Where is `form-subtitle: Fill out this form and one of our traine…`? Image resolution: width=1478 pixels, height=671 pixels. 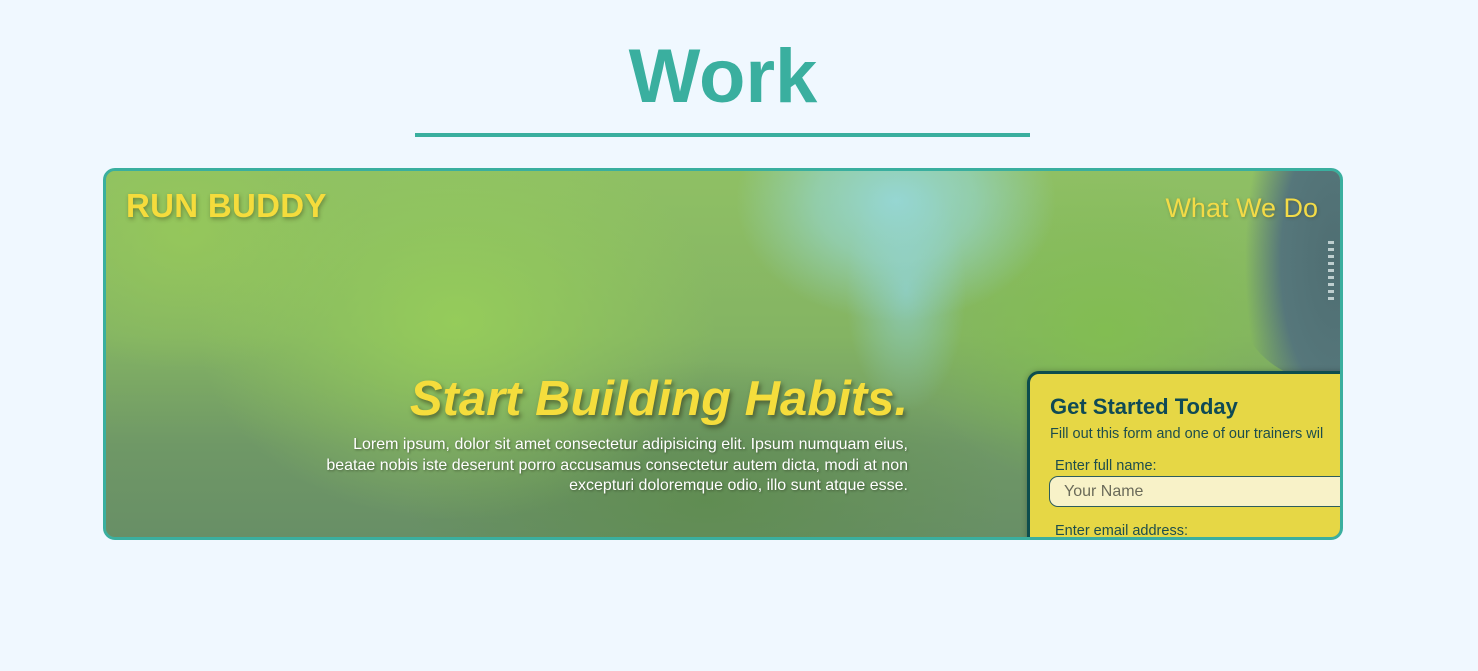
form-subtitle: Fill out this form and one of our traine… is located at coordinates (1187, 434).